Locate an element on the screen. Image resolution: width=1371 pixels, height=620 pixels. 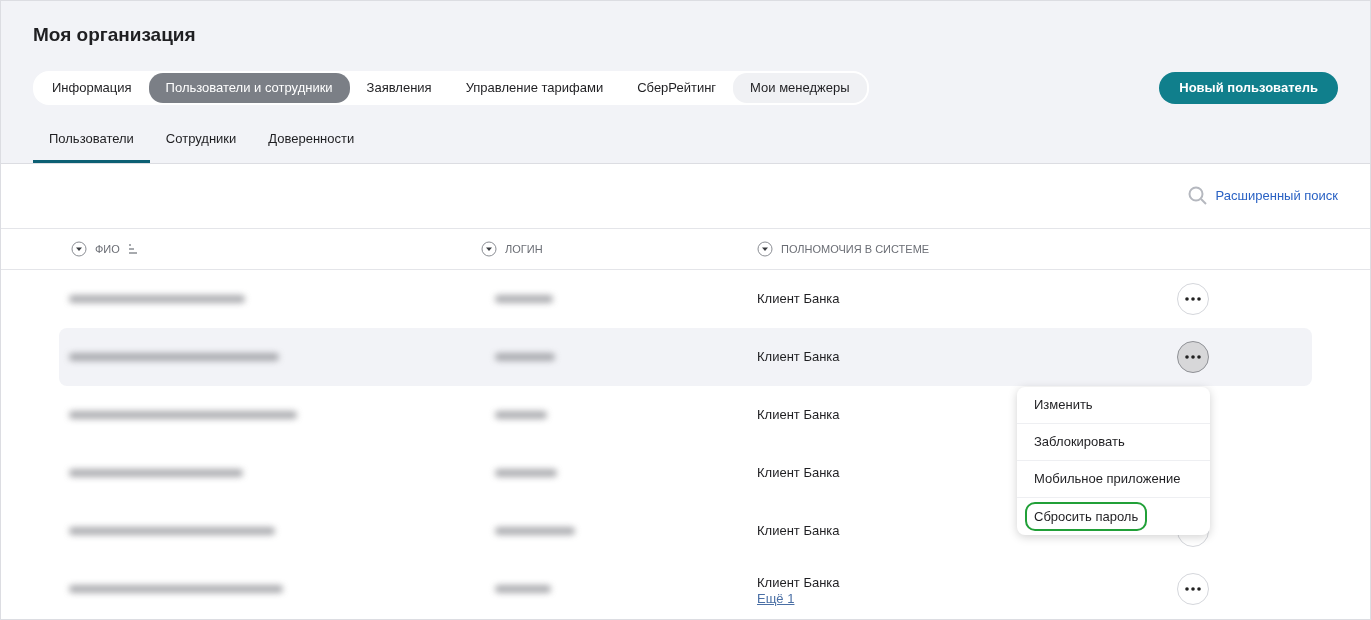
subtab: Доверенности is located at coordinates (311, 141).